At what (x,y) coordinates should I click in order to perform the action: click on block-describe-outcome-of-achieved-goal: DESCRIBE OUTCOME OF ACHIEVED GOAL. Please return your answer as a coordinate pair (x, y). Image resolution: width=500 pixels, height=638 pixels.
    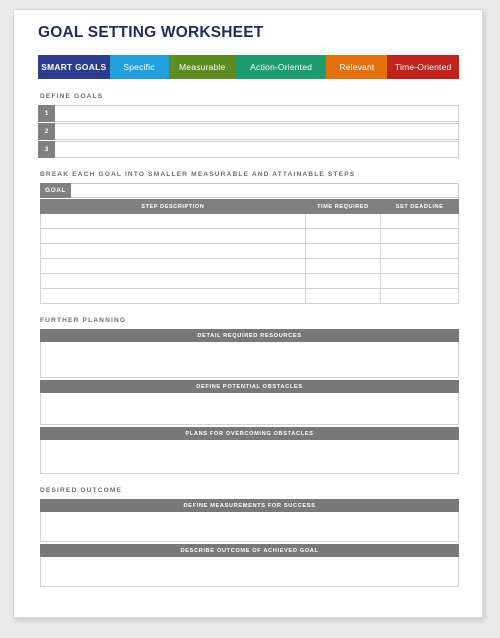
    Looking at the image, I should click on (249, 565).